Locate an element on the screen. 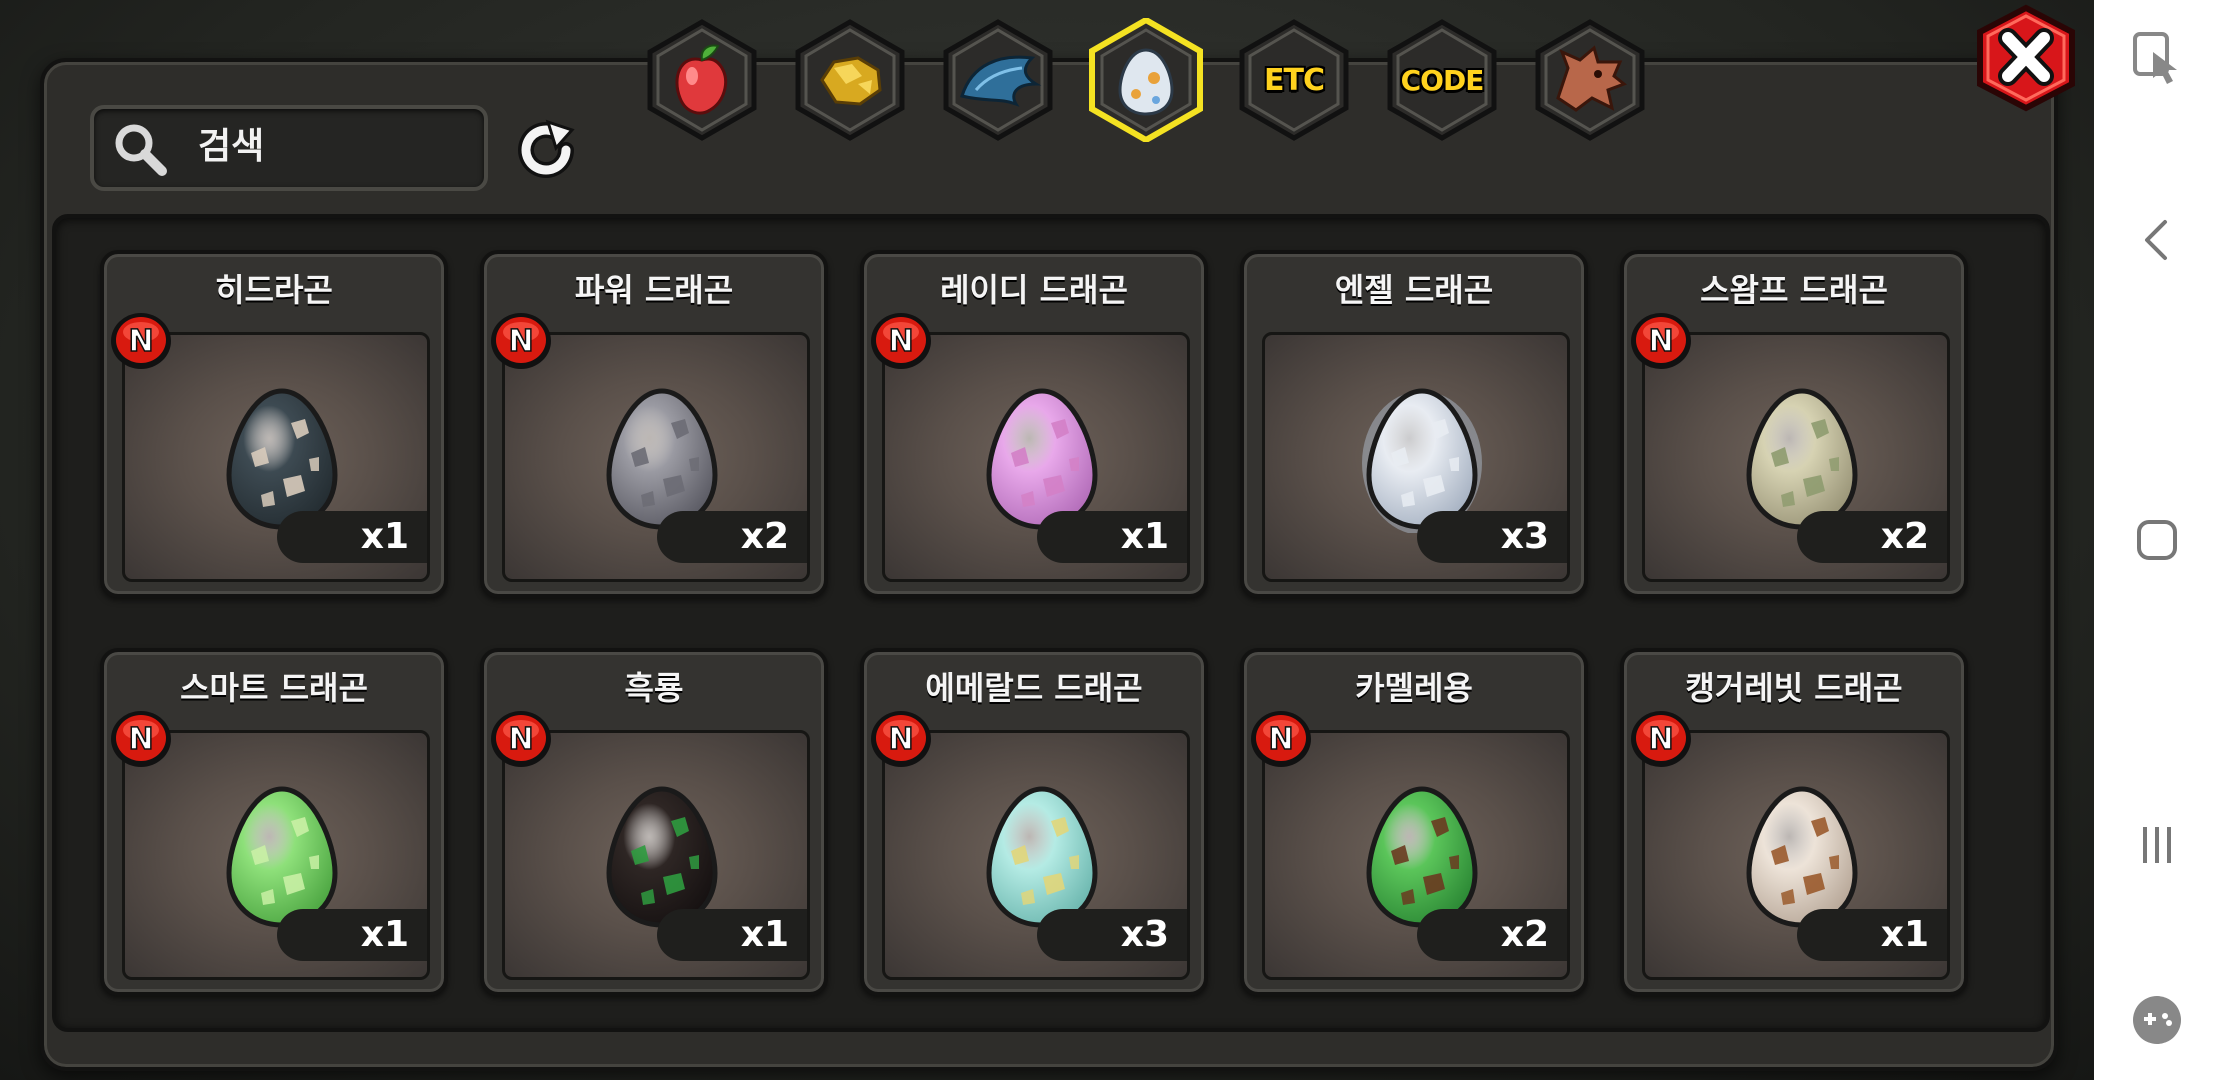 Image resolution: width=2220 pixels, height=1080 pixels. search-icon is located at coordinates (141, 150).